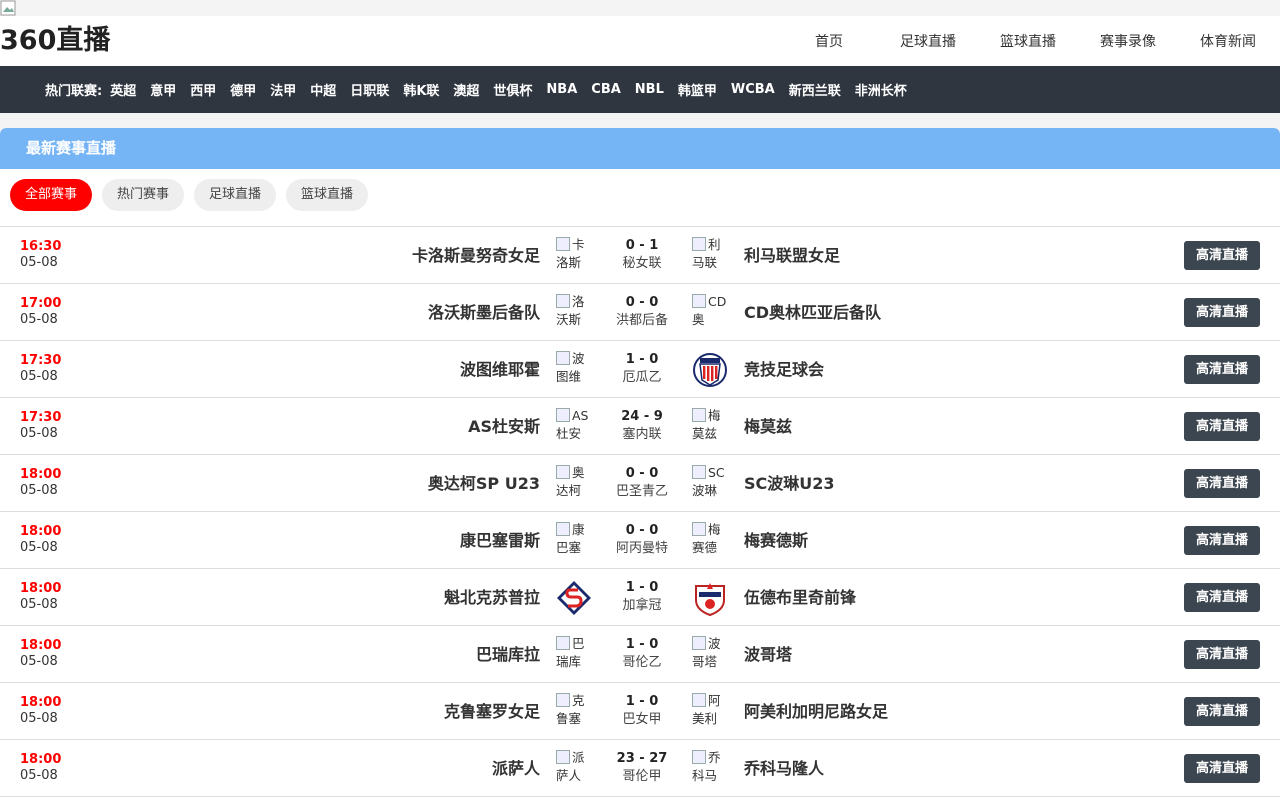 The height and width of the screenshot is (800, 1280). I want to click on league-link: 澳超, so click(466, 89).